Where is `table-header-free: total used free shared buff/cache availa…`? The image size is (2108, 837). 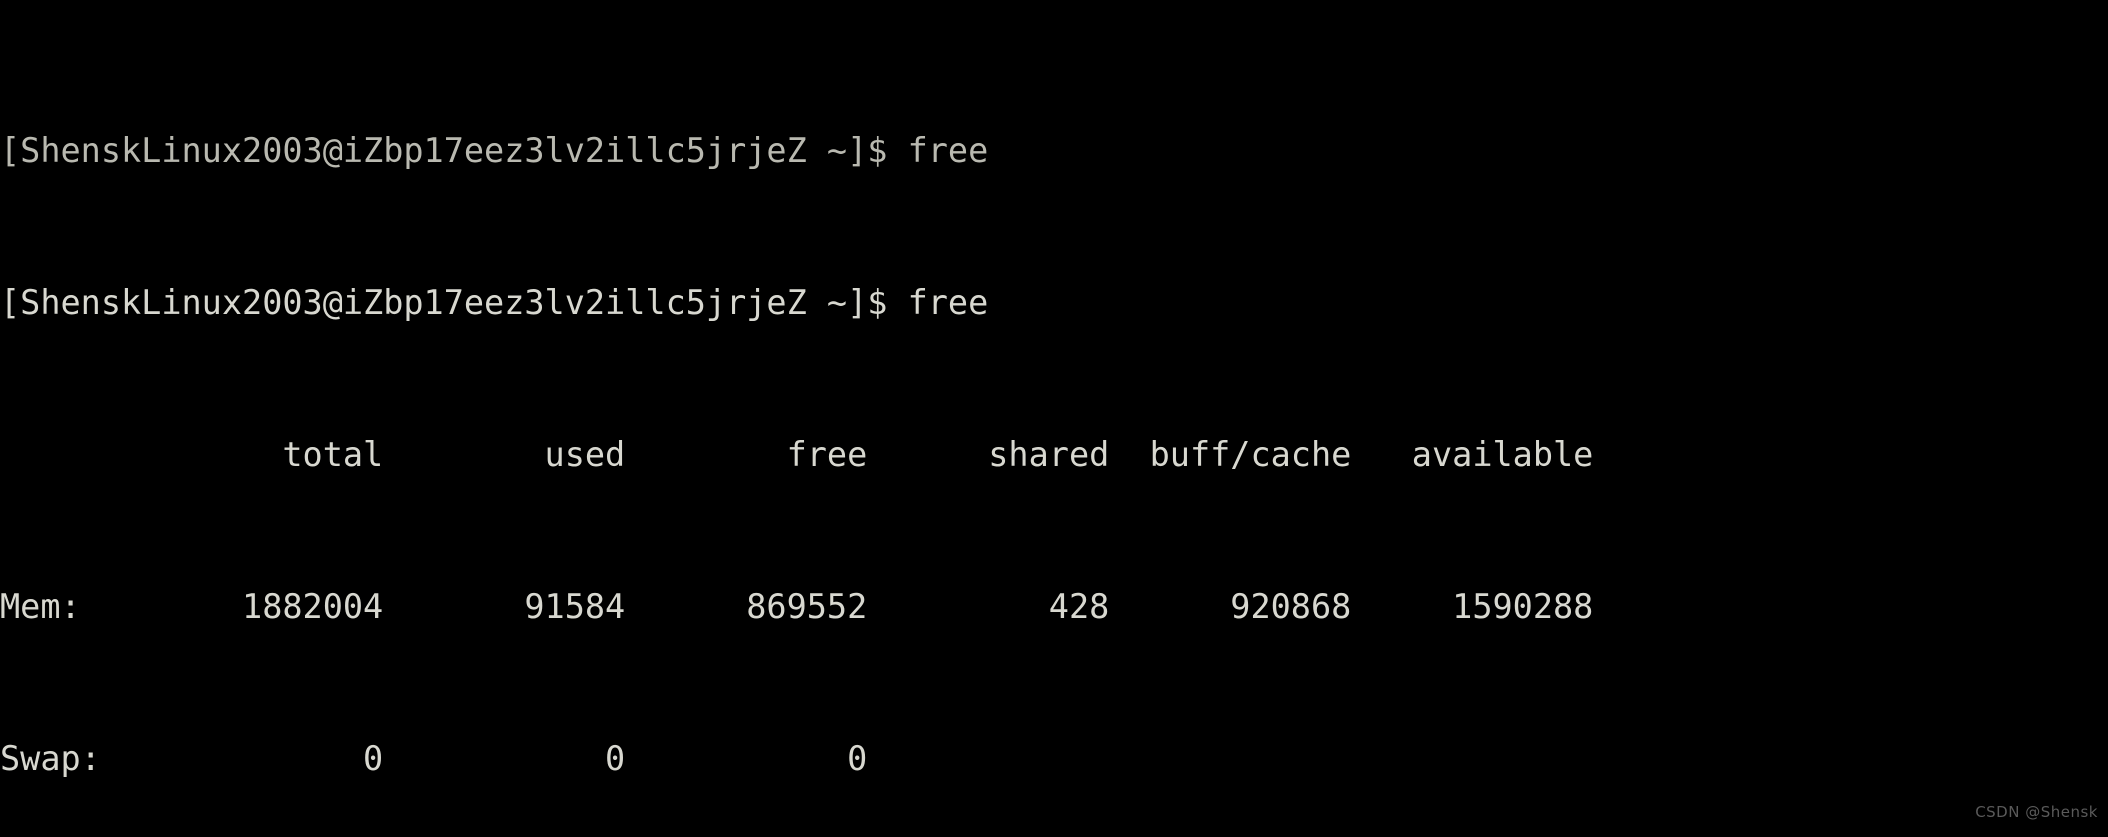 table-header-free: total used free shared buff/cache availa… is located at coordinates (797, 454).